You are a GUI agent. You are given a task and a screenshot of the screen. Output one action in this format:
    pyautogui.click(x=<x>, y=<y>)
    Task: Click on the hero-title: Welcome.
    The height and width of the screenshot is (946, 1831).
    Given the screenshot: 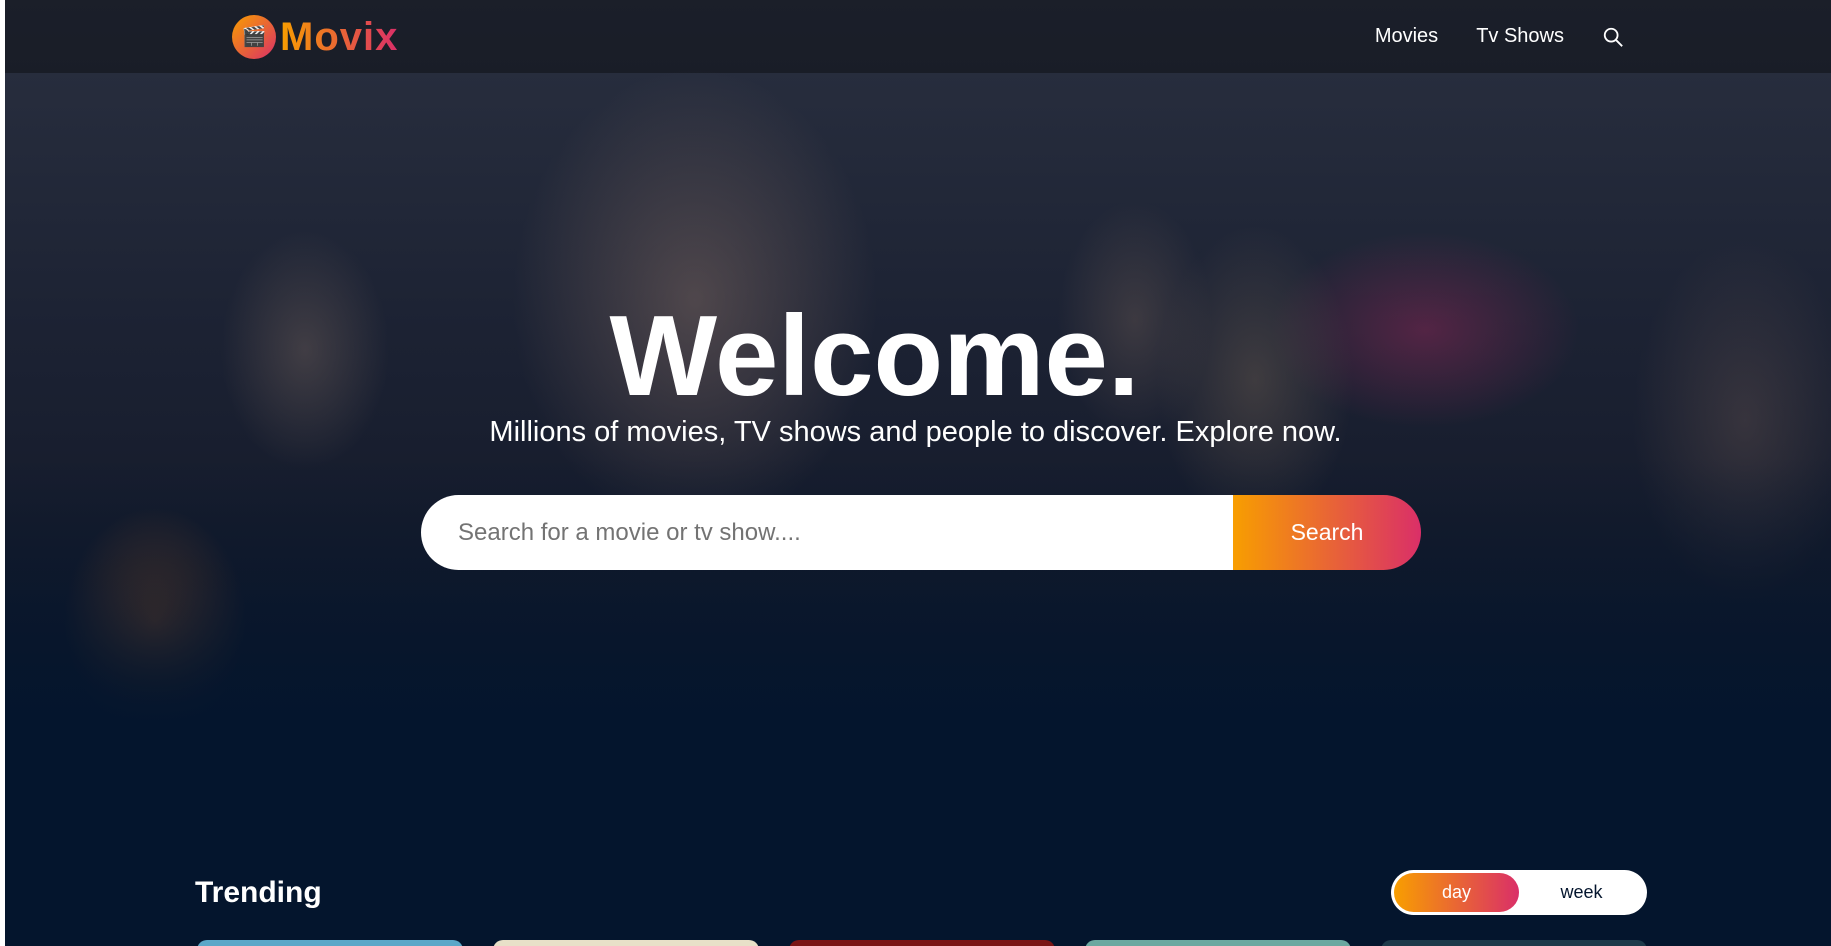 What is the action you would take?
    pyautogui.click(x=874, y=356)
    